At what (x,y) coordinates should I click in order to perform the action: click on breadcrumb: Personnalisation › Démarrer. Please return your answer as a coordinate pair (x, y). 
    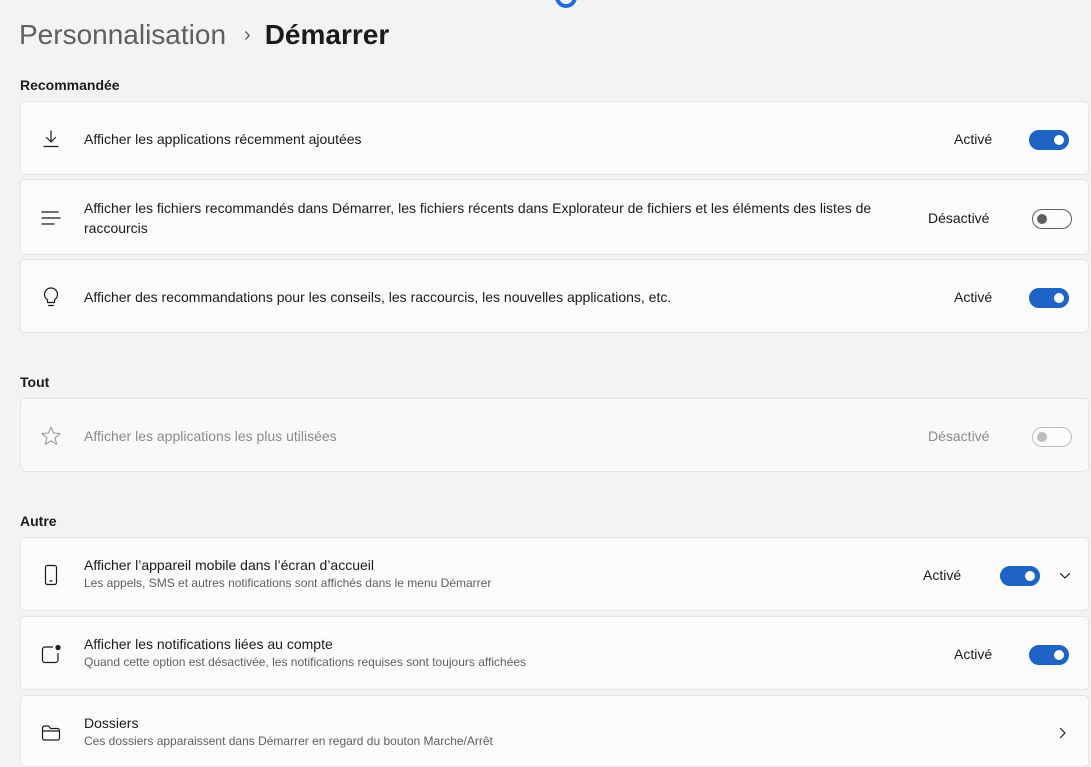
    Looking at the image, I should click on (204, 35).